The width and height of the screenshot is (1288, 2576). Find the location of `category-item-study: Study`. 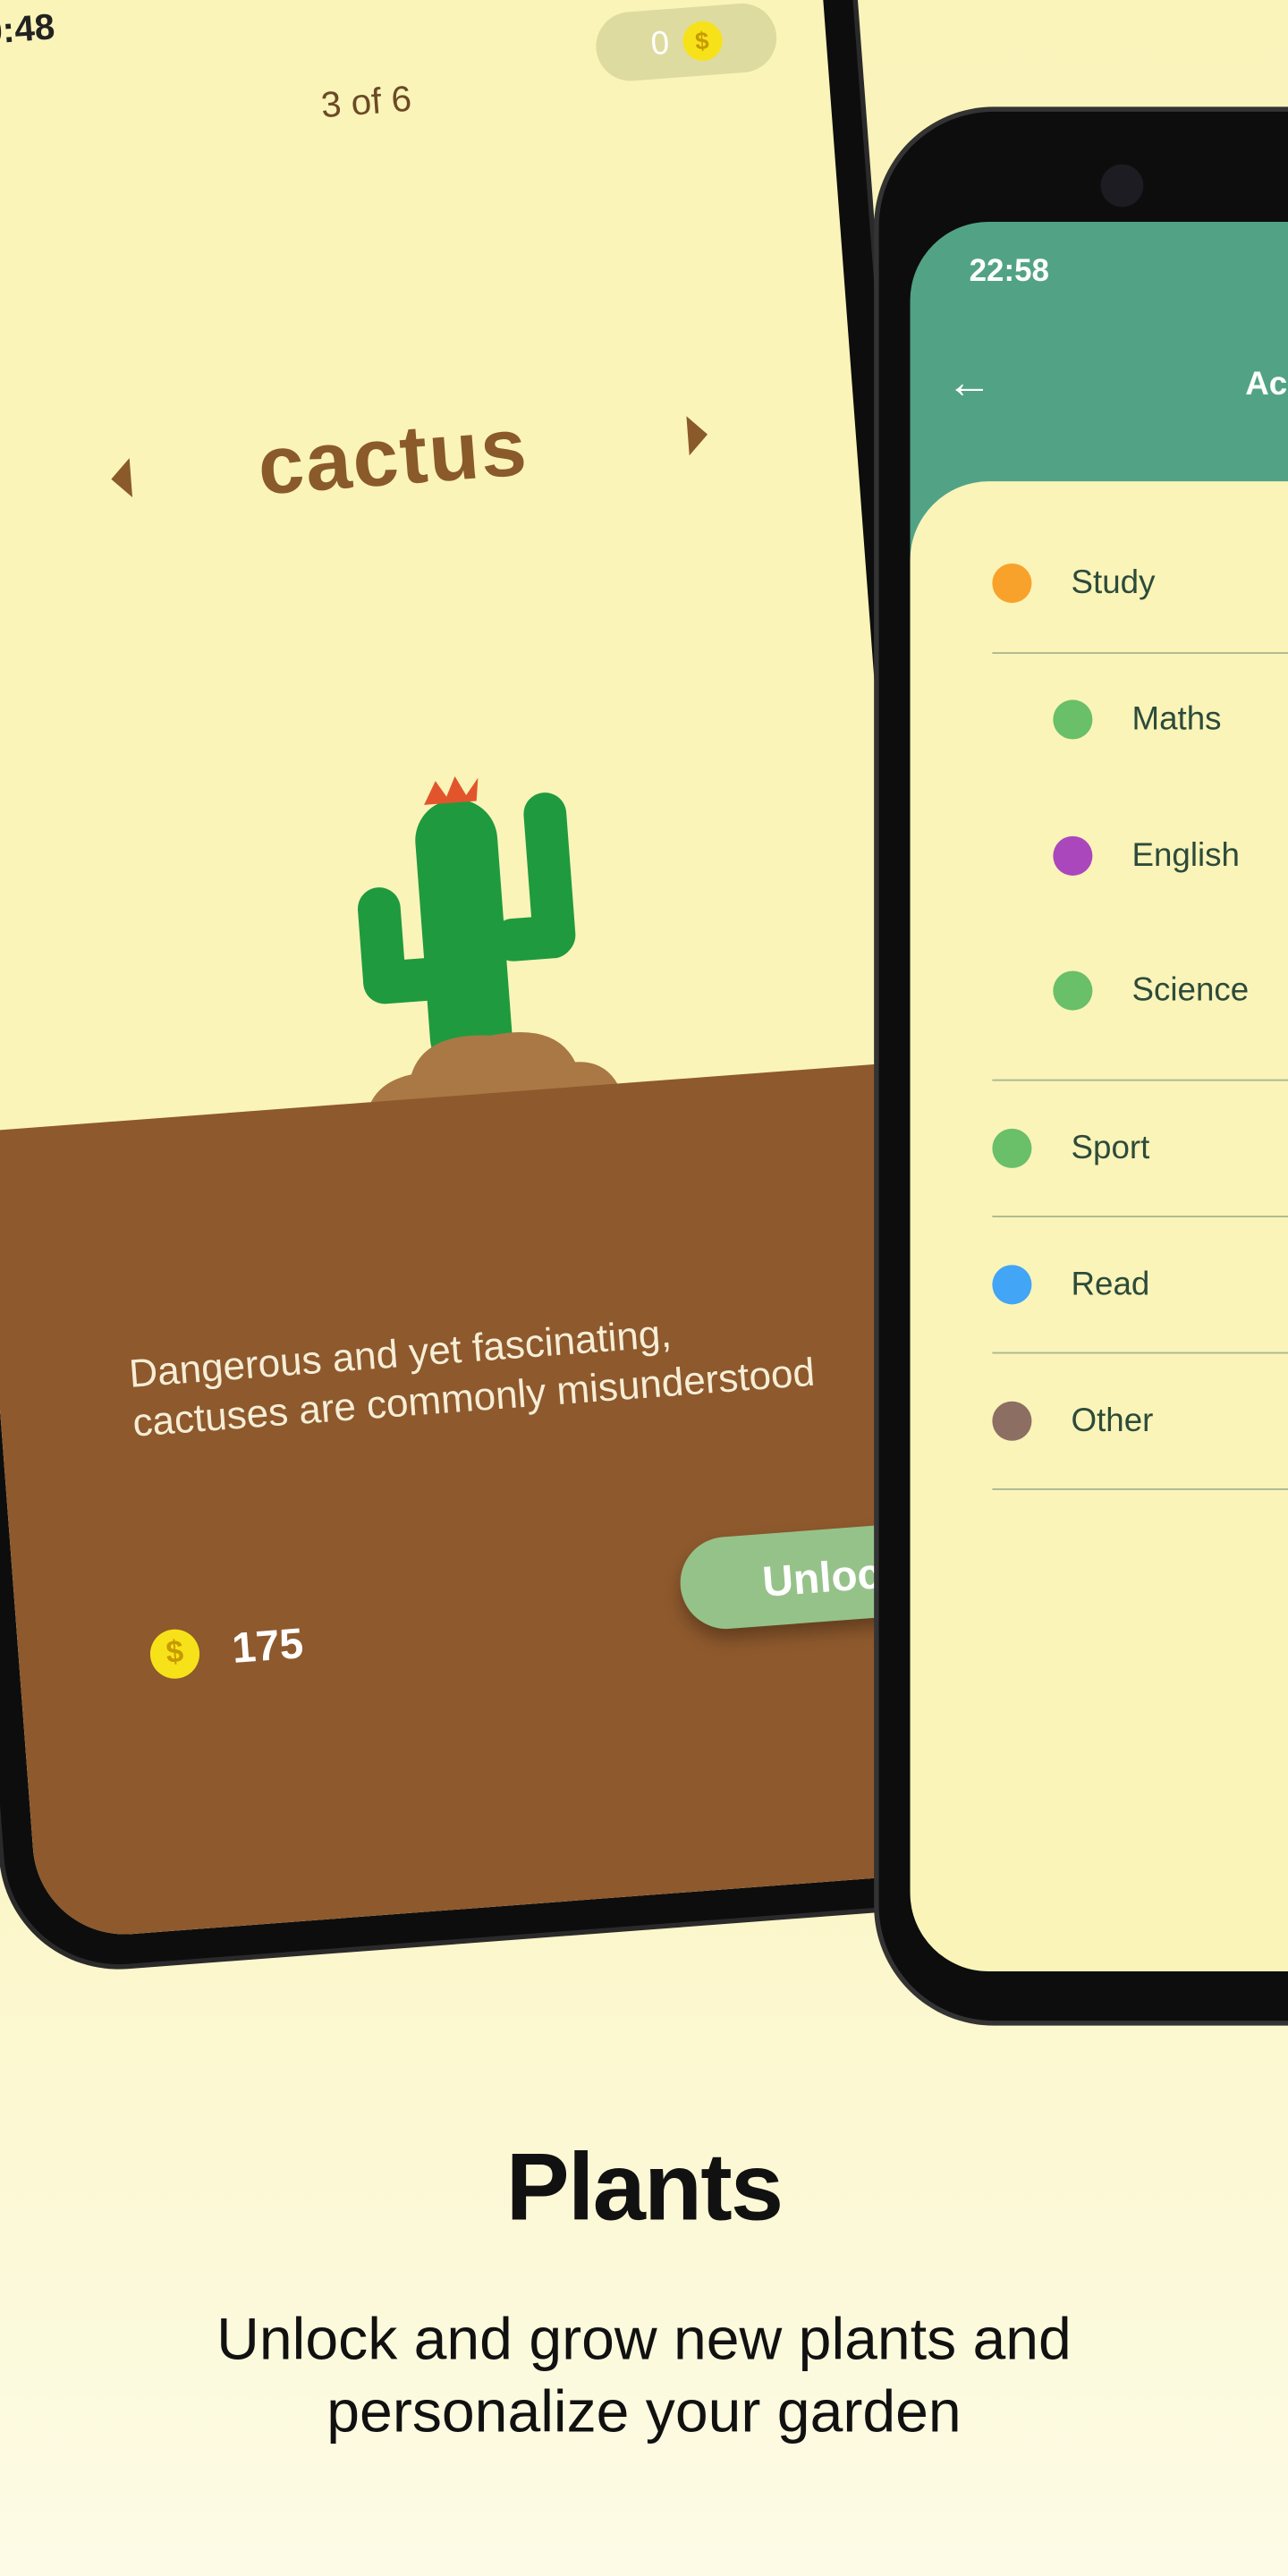

category-item-study: Study is located at coordinates (1074, 583).